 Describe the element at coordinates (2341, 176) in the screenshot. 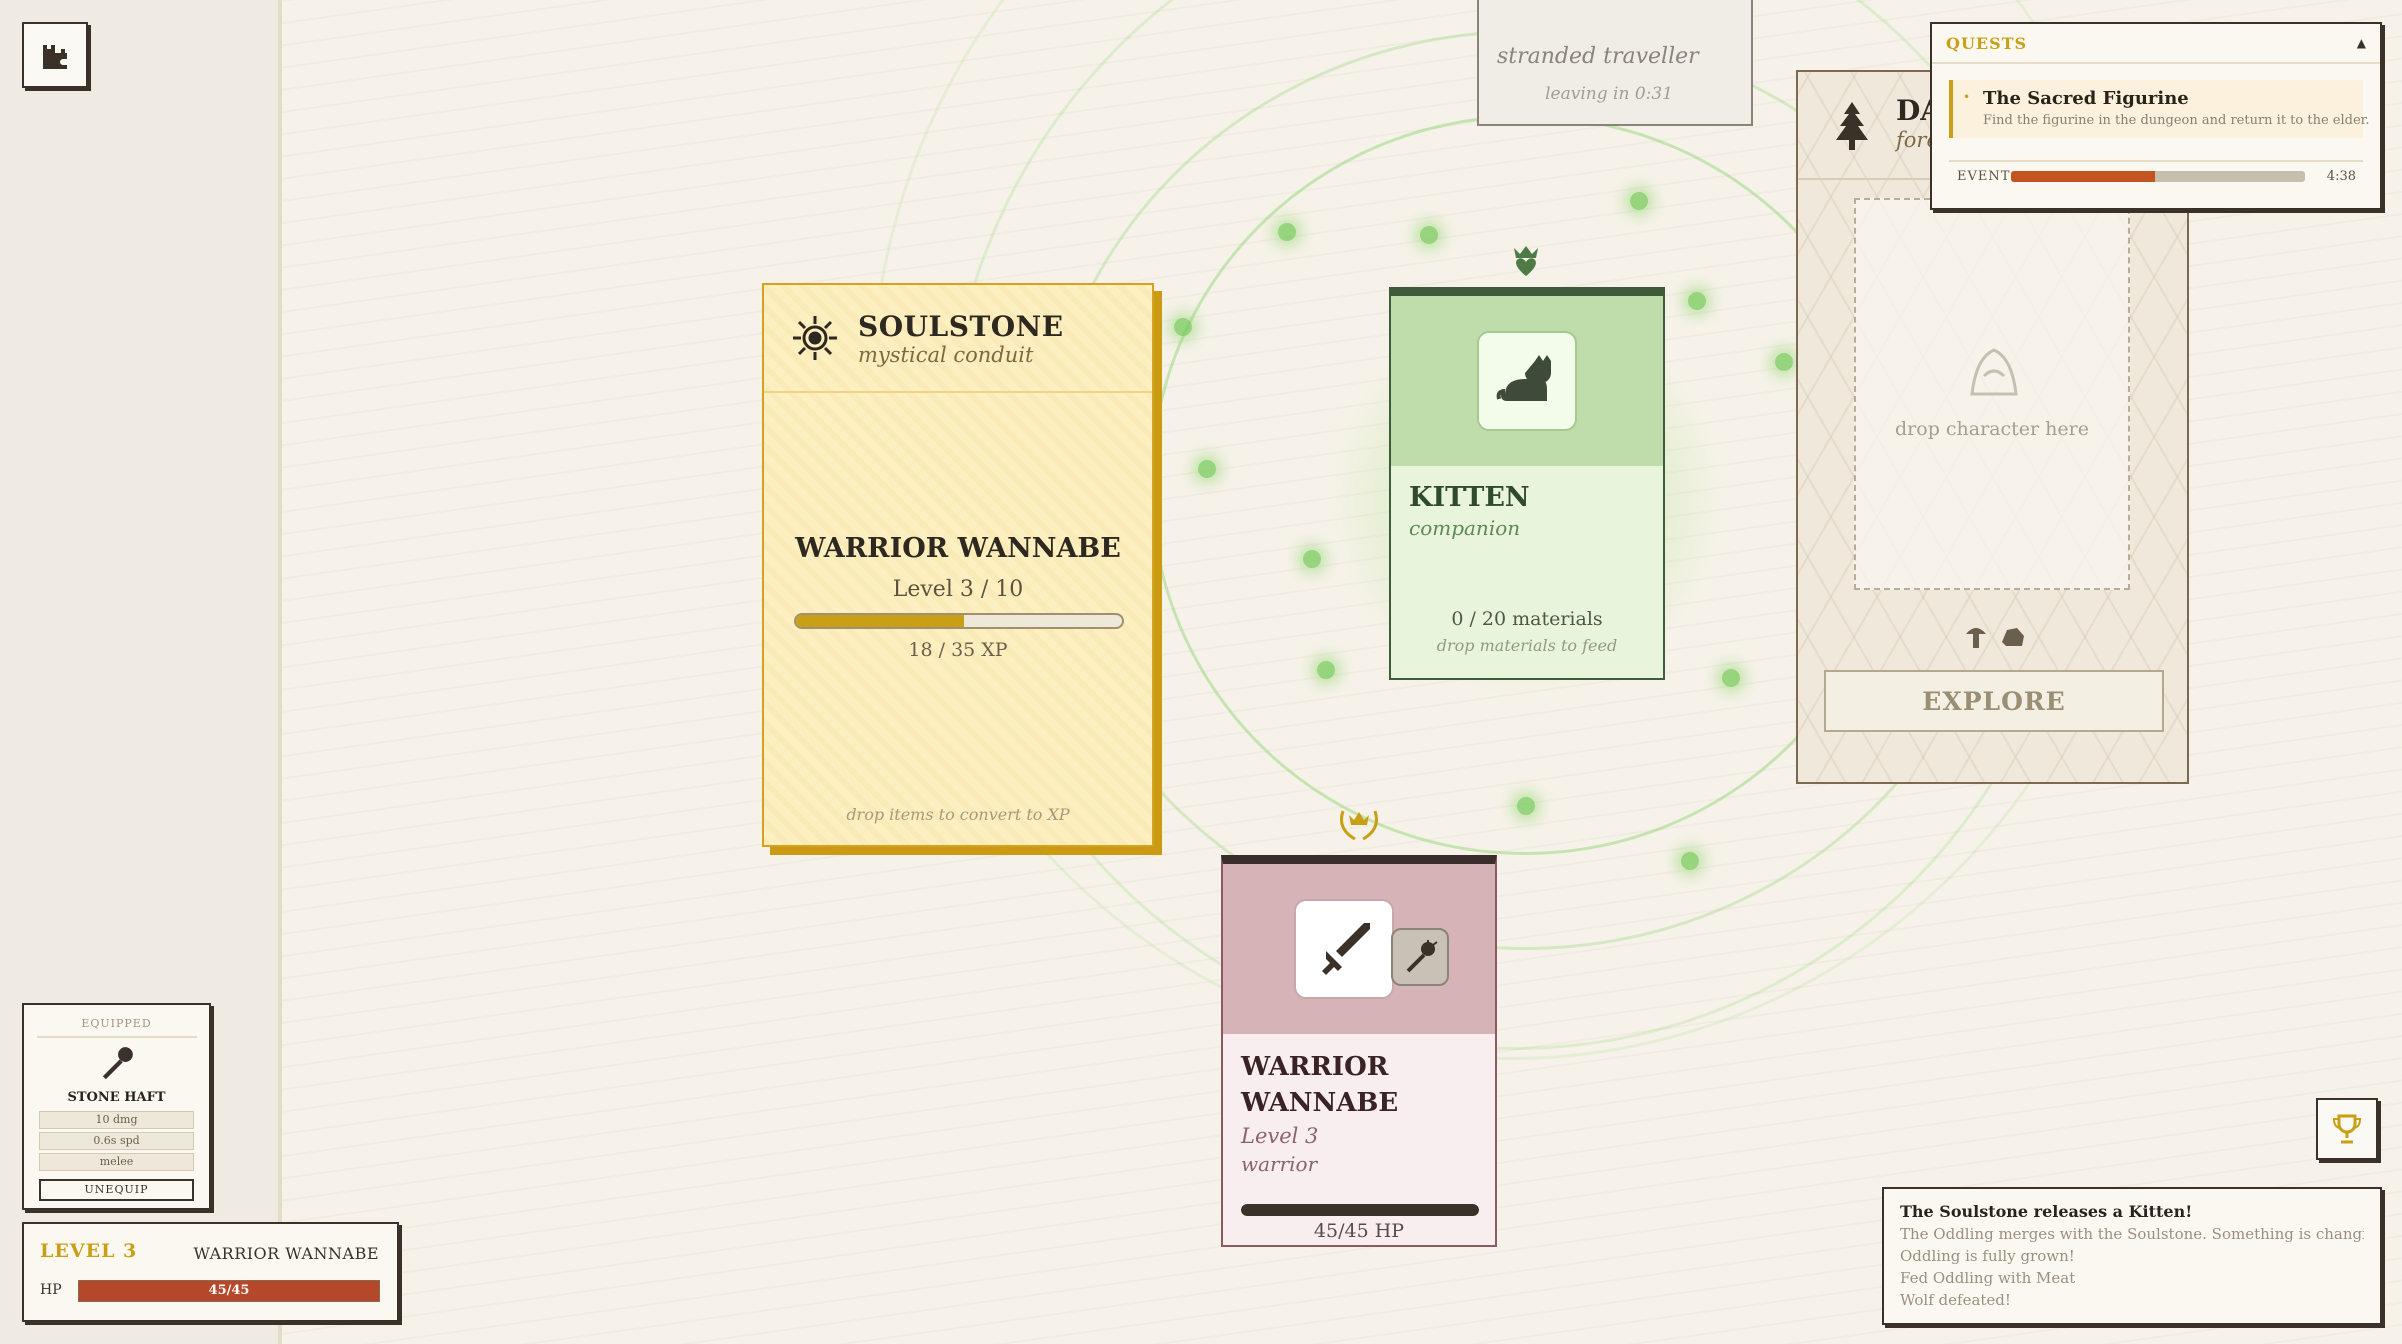

I see `event-time: 4:38` at that location.